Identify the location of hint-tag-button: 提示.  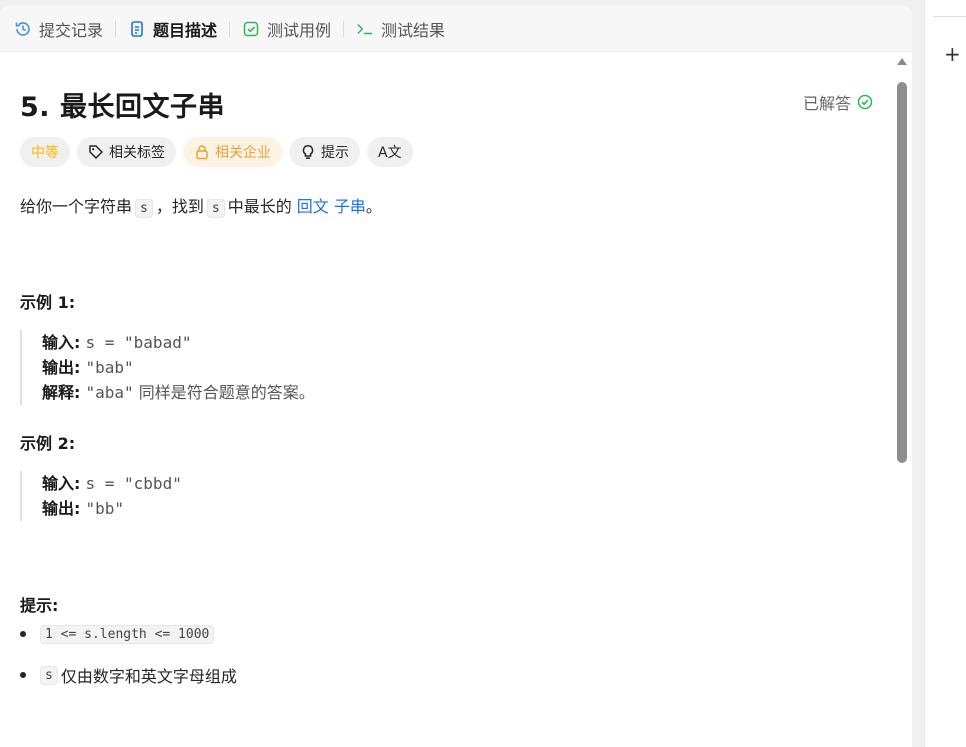
(324, 152).